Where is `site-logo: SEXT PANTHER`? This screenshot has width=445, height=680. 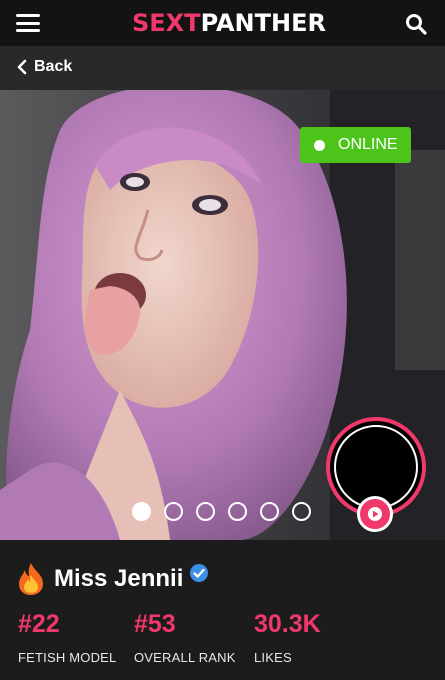
site-logo: SEXT PANTHER is located at coordinates (229, 23).